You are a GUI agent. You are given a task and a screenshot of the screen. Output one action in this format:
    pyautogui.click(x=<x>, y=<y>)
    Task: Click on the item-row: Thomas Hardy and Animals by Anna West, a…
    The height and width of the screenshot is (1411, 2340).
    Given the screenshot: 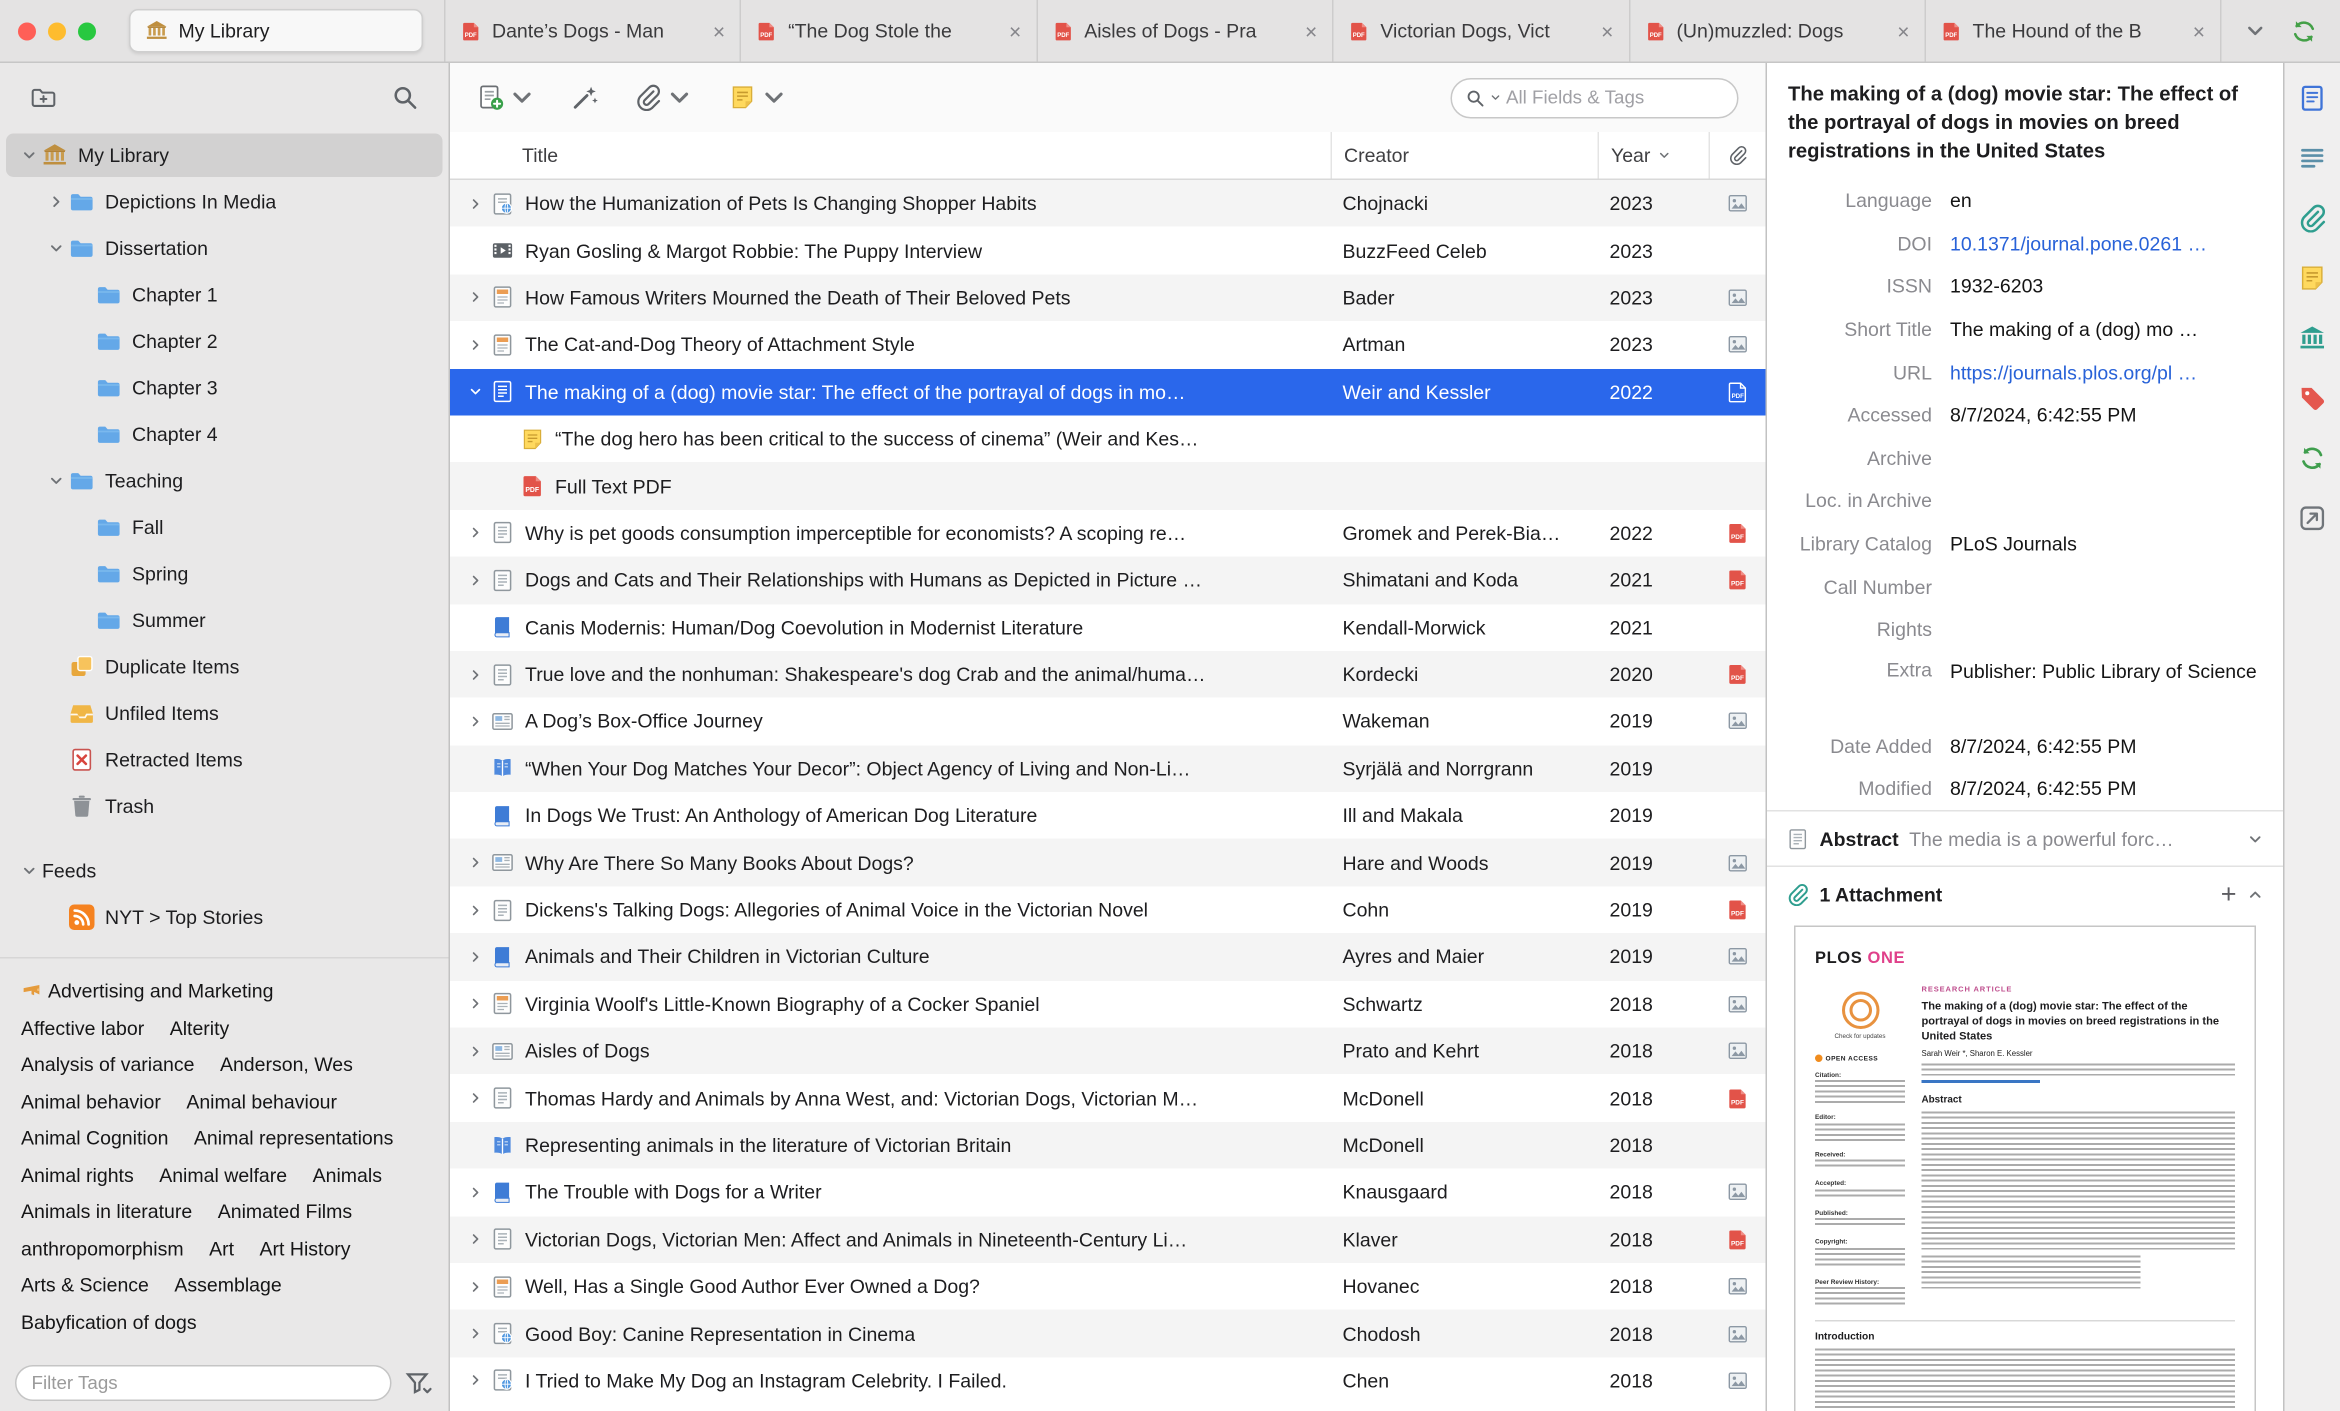 What is the action you would take?
    pyautogui.click(x=1108, y=1098)
    